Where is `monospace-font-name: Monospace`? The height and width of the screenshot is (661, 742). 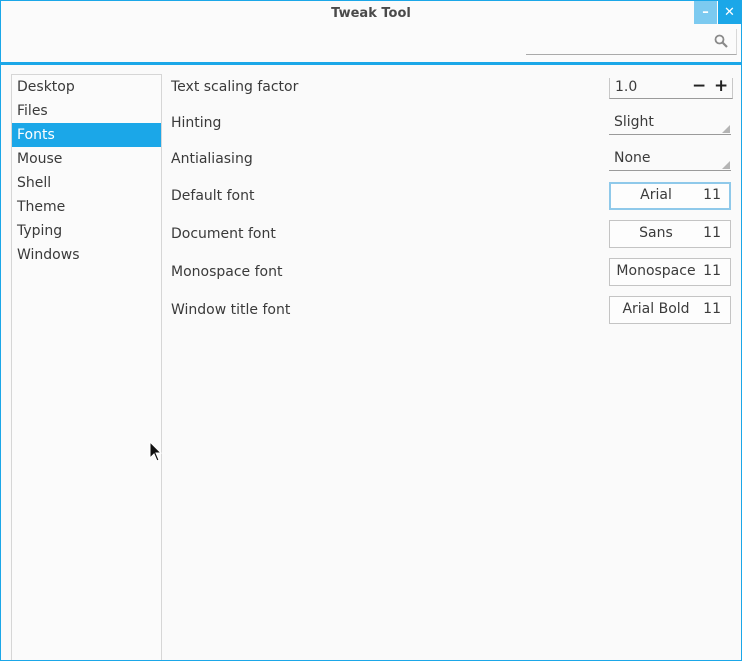 monospace-font-name: Monospace is located at coordinates (656, 271).